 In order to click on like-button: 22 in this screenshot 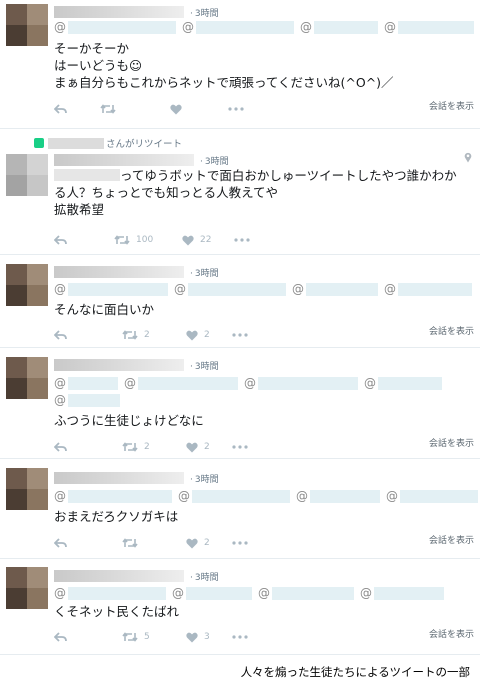, I will do `click(208, 240)`.